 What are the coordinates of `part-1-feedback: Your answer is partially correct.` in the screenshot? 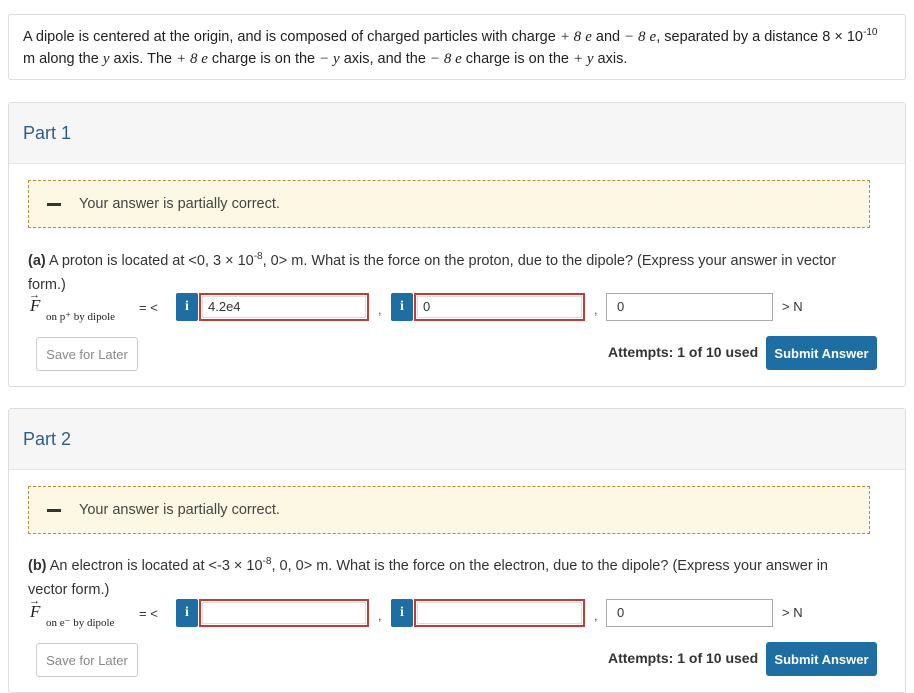 It's located at (449, 204).